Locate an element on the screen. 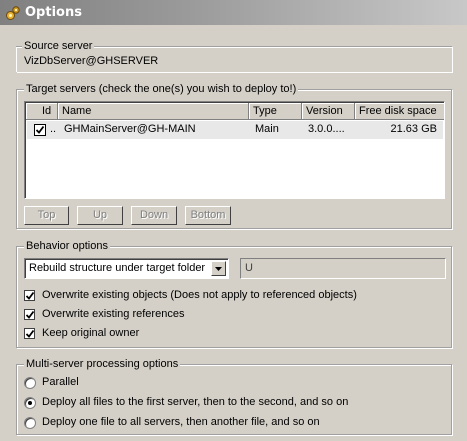  parallel-label: Parallel is located at coordinates (60, 382).